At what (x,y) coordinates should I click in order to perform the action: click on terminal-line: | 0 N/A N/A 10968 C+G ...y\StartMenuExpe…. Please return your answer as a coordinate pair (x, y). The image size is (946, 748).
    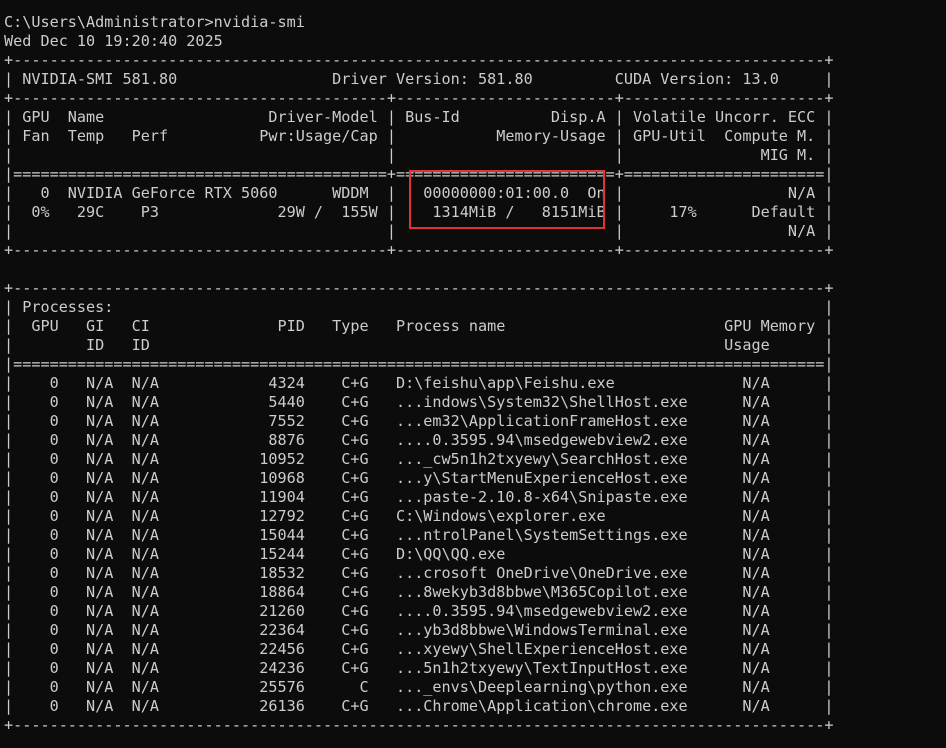
    Looking at the image, I should click on (419, 478).